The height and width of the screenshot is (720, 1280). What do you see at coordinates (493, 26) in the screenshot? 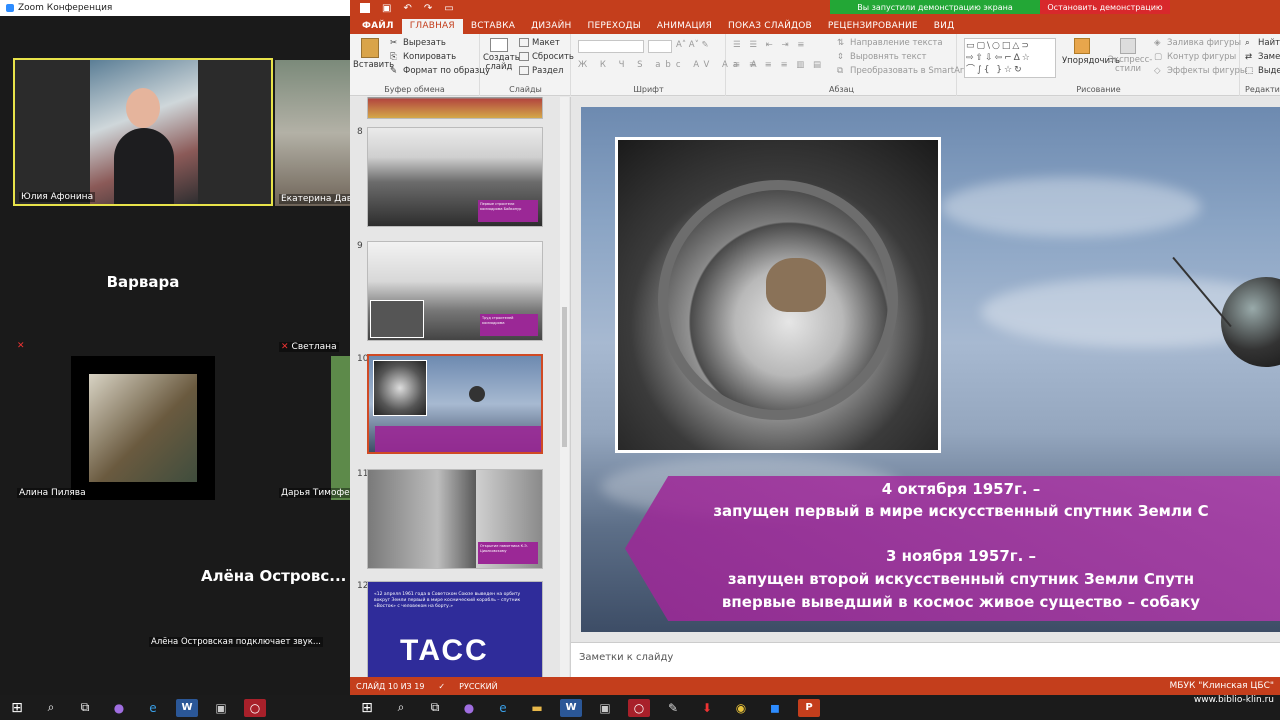
I see `tab-insert: ВСТАВКА` at bounding box center [493, 26].